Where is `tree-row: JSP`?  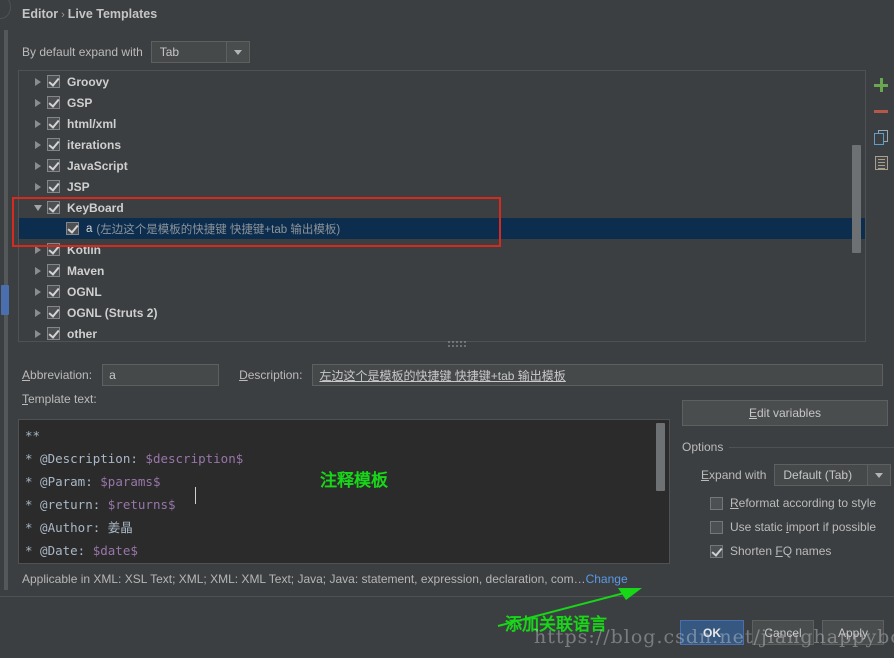 tree-row: JSP is located at coordinates (442, 186).